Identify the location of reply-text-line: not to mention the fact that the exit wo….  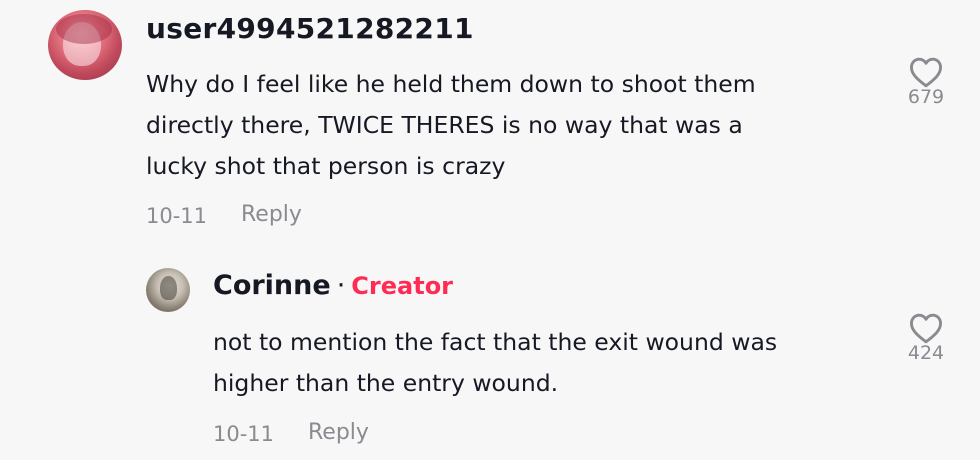
(495, 342).